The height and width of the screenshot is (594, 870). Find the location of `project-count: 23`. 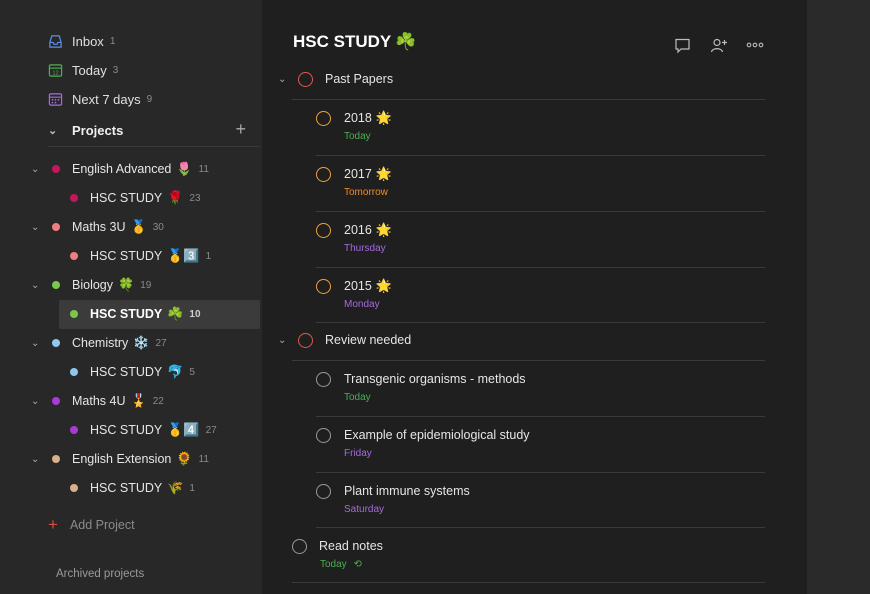

project-count: 23 is located at coordinates (195, 198).